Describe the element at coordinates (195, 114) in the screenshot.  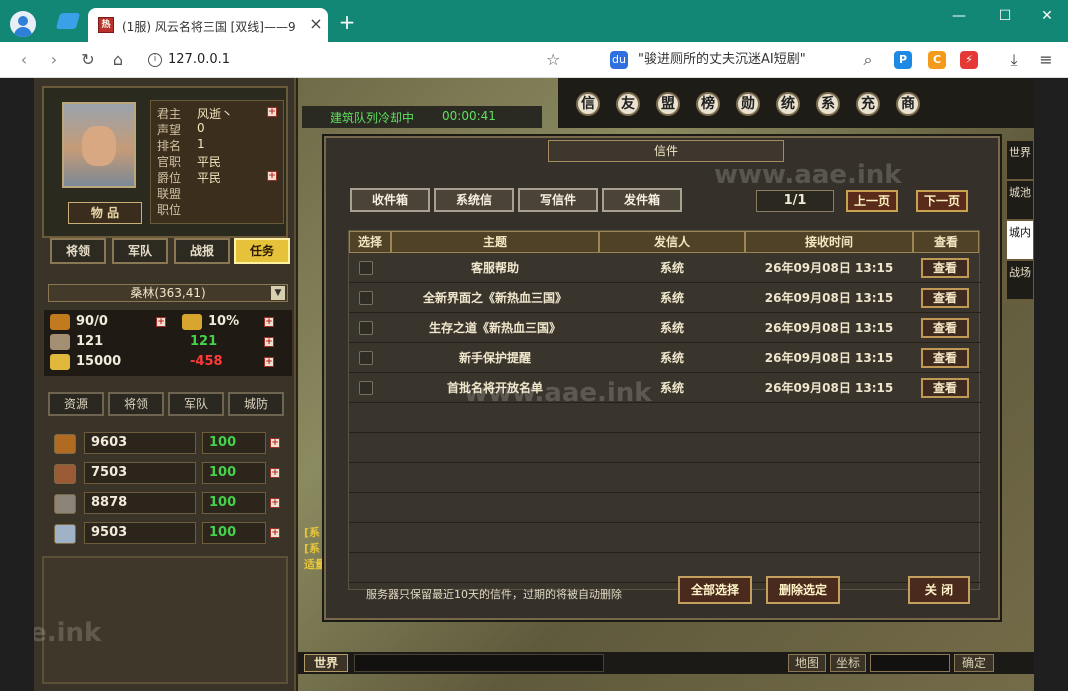
I see `info-row-lord: 君主 风逝丶` at that location.